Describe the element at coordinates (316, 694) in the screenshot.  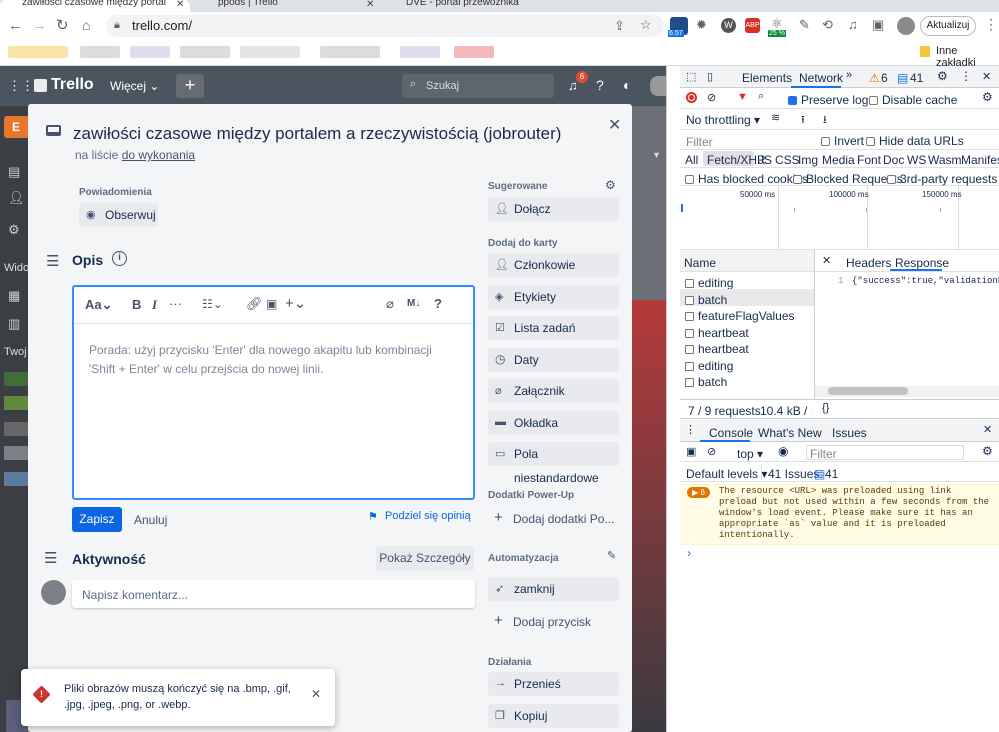
I see `toast-close-icon: ✕` at that location.